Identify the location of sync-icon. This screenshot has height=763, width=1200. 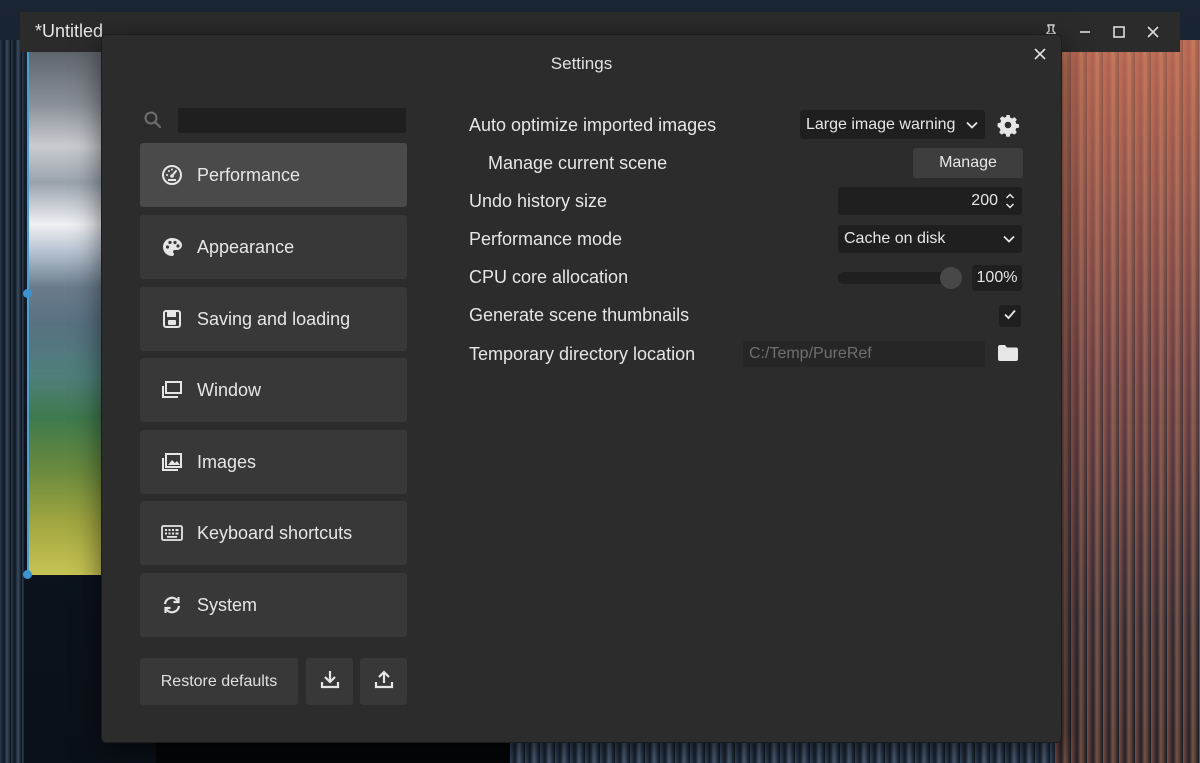
(172, 605).